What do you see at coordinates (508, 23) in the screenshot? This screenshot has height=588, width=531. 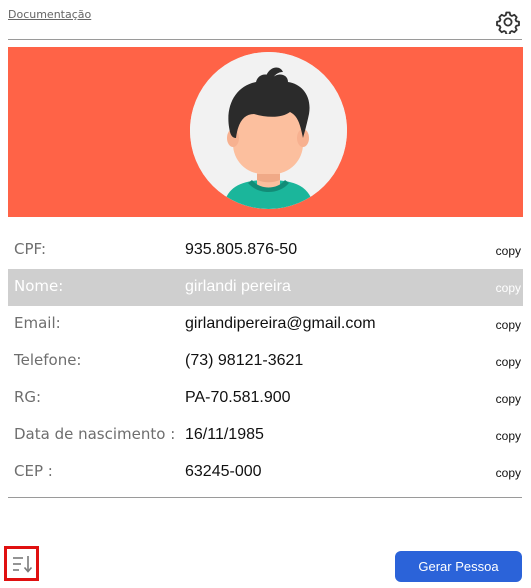 I see `gear-icon` at bounding box center [508, 23].